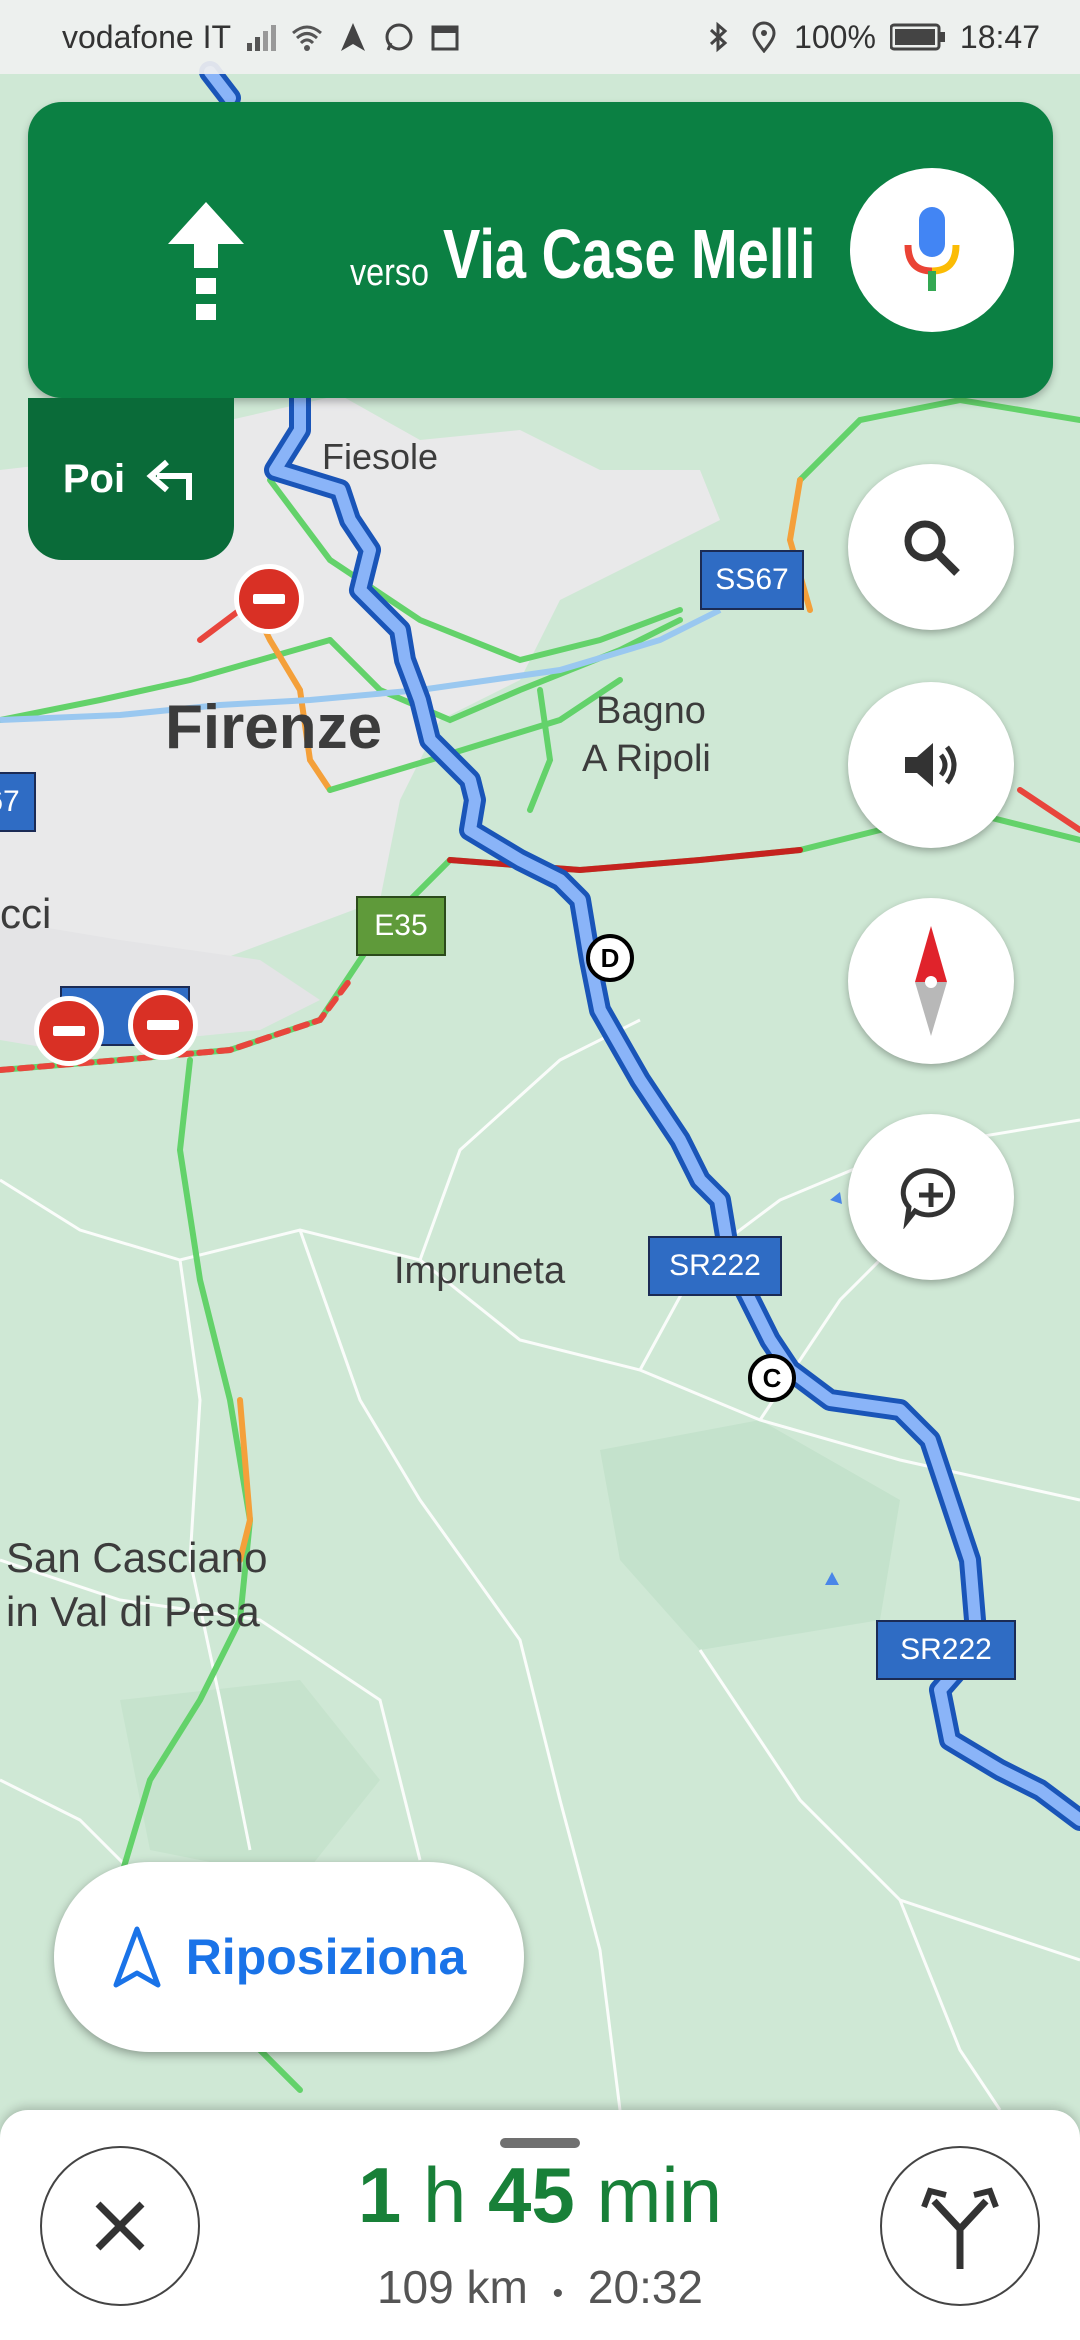 The width and height of the screenshot is (1080, 2340). I want to click on recenter-button: Riposiziona, so click(289, 1957).